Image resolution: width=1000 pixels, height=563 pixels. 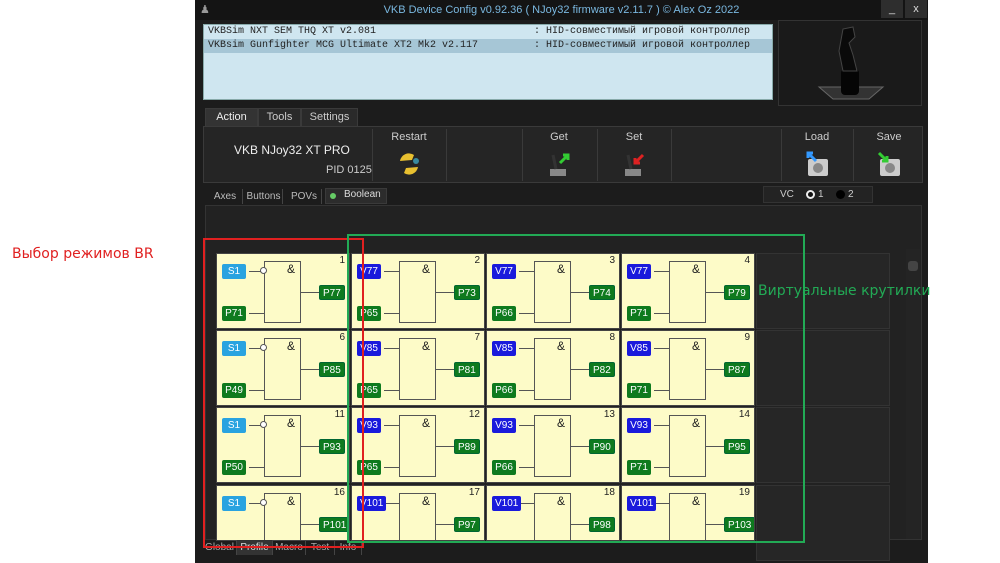 What do you see at coordinates (467, 524) in the screenshot?
I see `output-badge: P97` at bounding box center [467, 524].